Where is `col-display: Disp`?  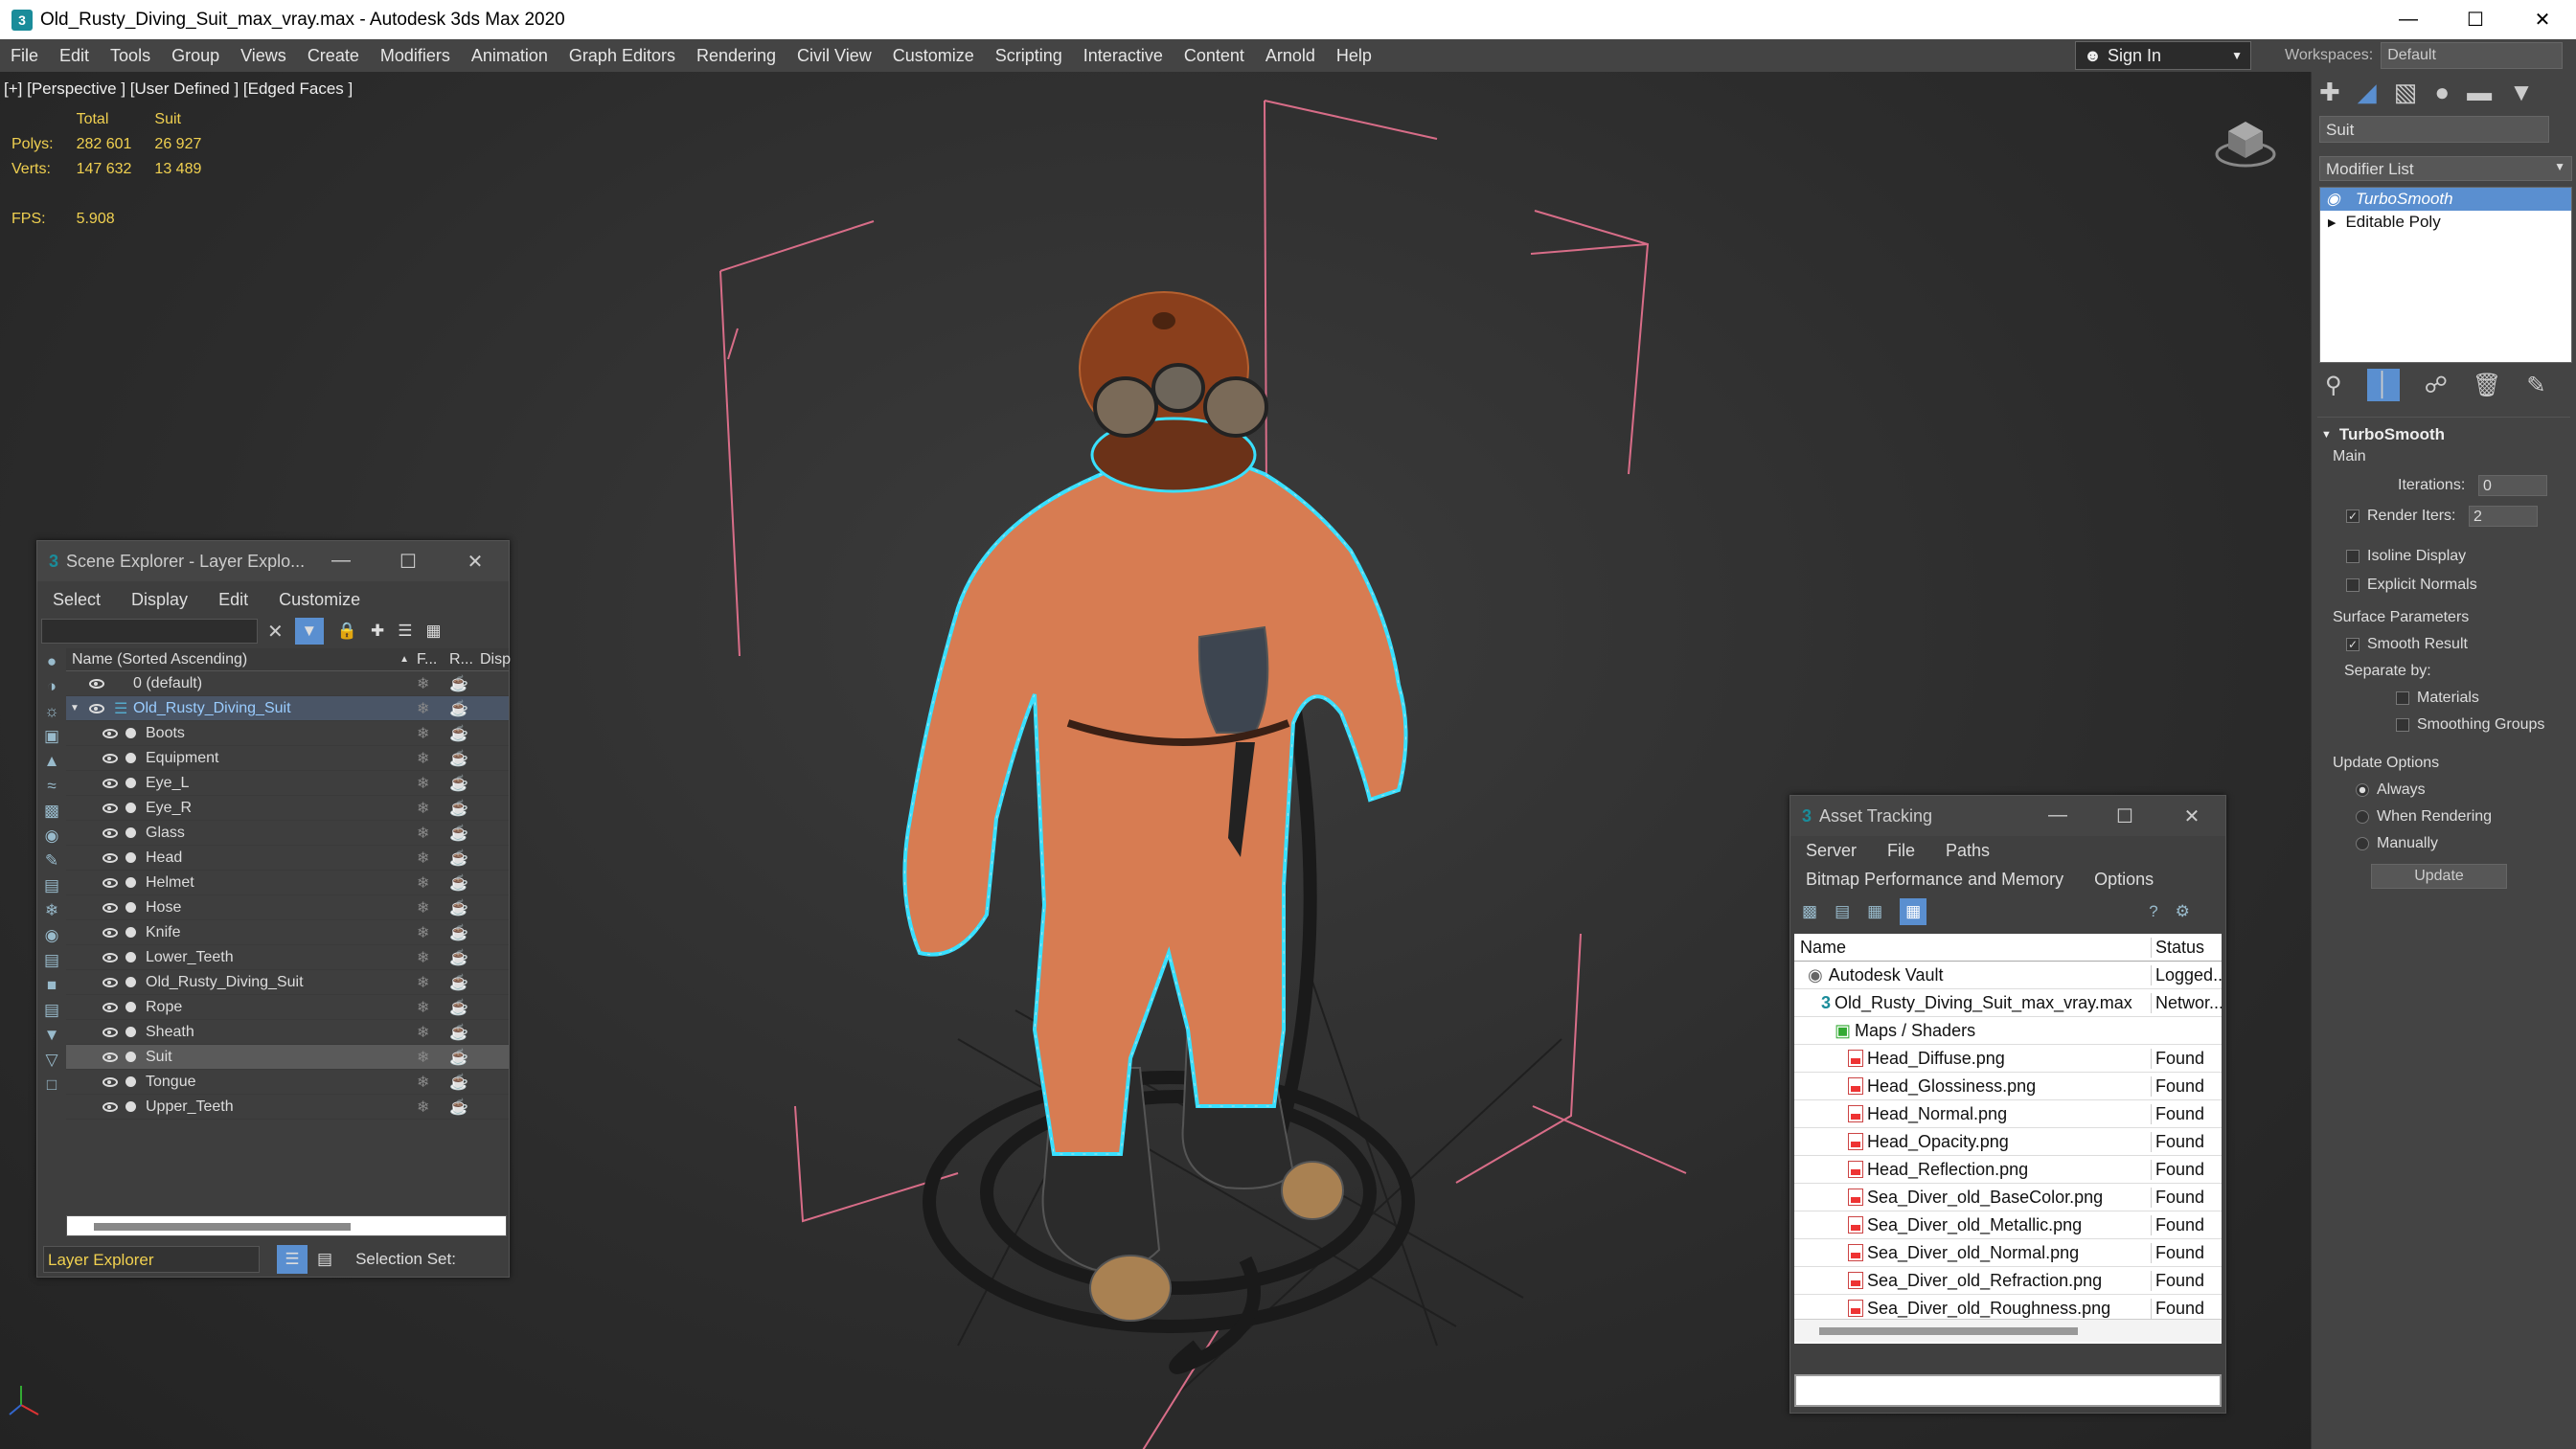 col-display: Disp is located at coordinates (496, 659).